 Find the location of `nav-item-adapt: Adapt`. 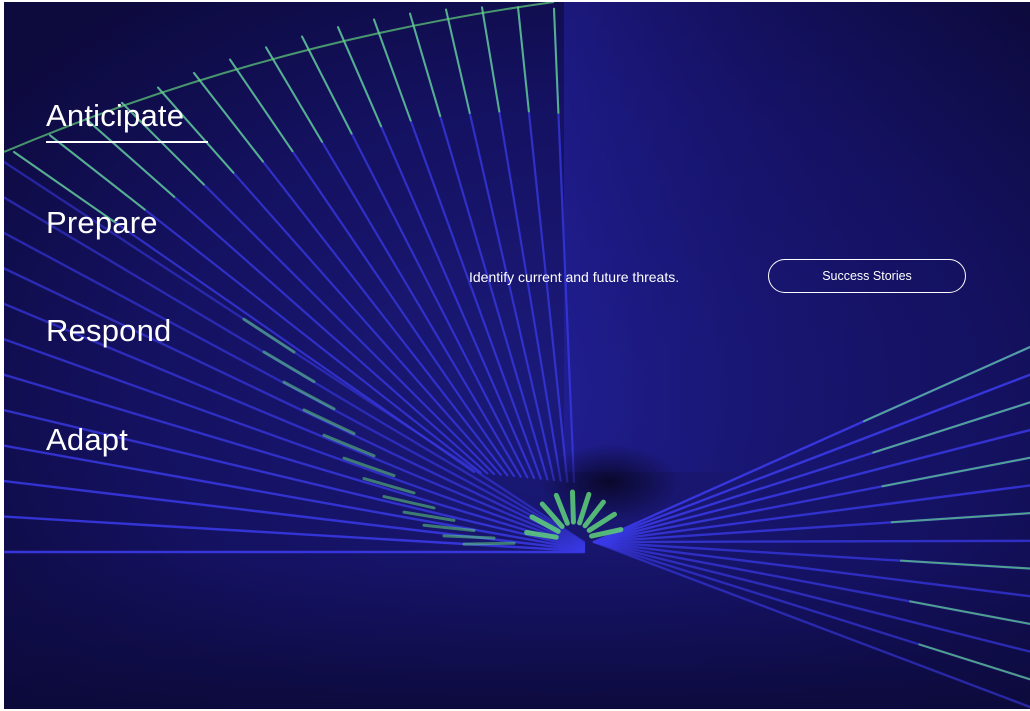

nav-item-adapt: Adapt is located at coordinates (87, 439).